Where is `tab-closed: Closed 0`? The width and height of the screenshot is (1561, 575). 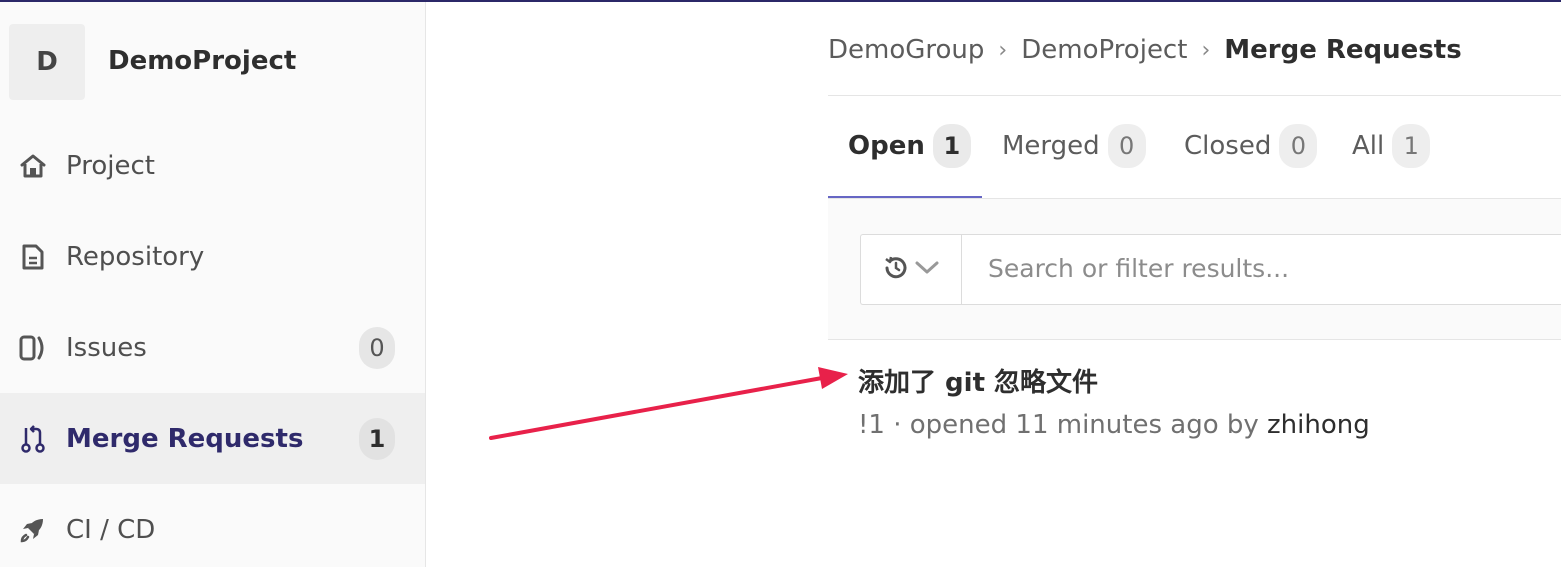
tab-closed: Closed 0 is located at coordinates (1251, 146).